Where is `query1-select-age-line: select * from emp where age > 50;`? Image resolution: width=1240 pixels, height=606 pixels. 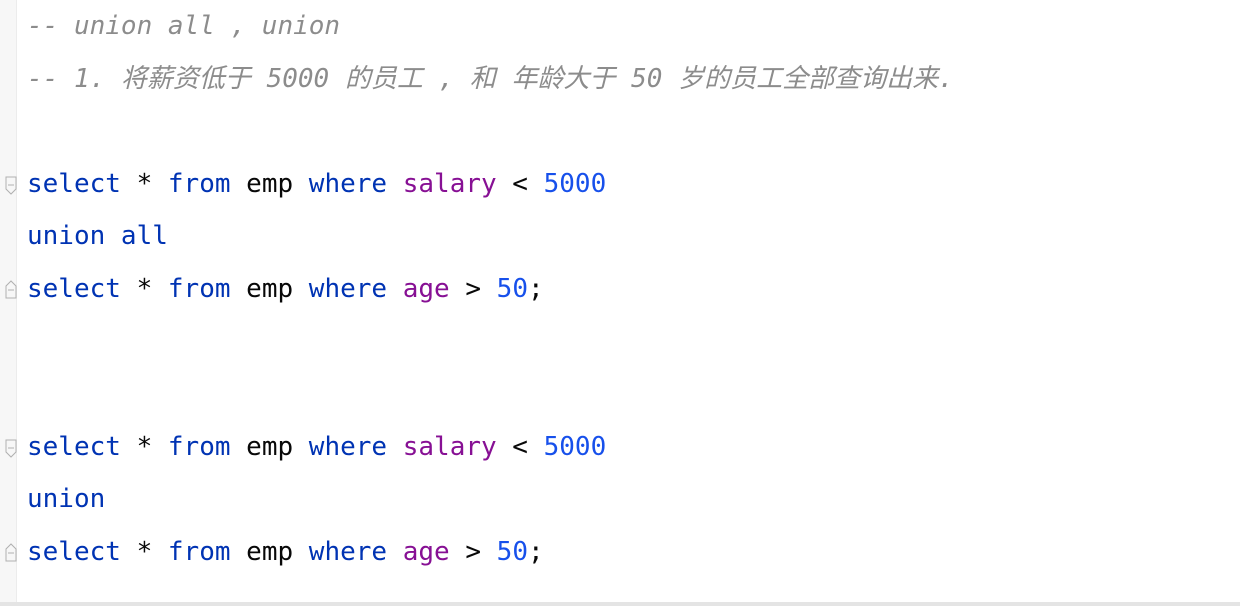
query1-select-age-line: select * from emp where age > 50; is located at coordinates (285, 289).